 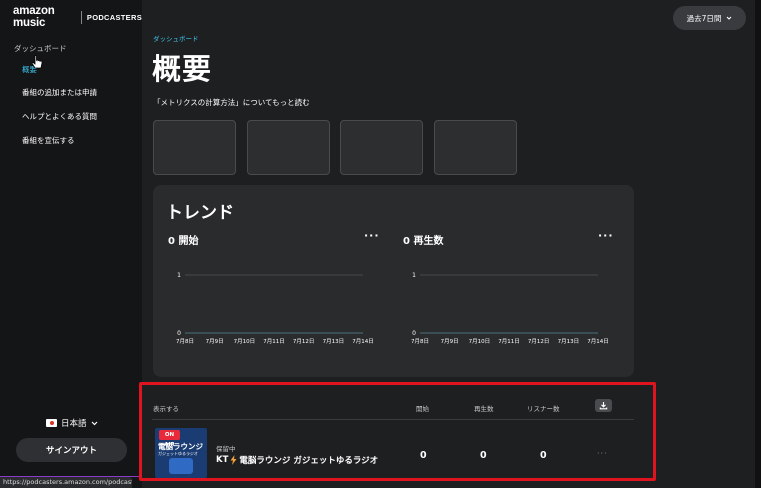 What do you see at coordinates (182, 69) in the screenshot?
I see `page-title: 概要` at bounding box center [182, 69].